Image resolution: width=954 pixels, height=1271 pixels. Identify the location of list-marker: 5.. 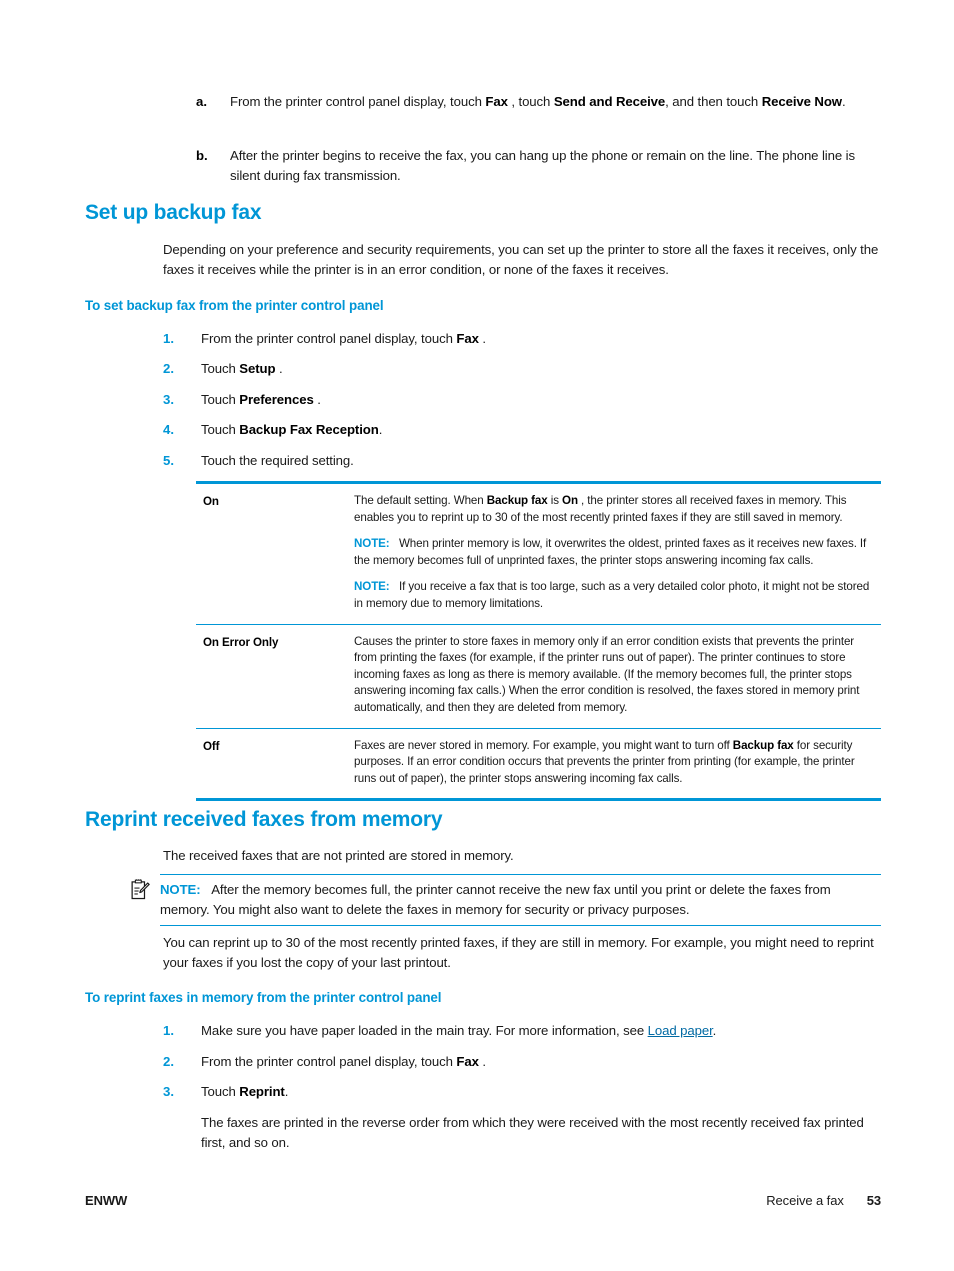
(168, 460).